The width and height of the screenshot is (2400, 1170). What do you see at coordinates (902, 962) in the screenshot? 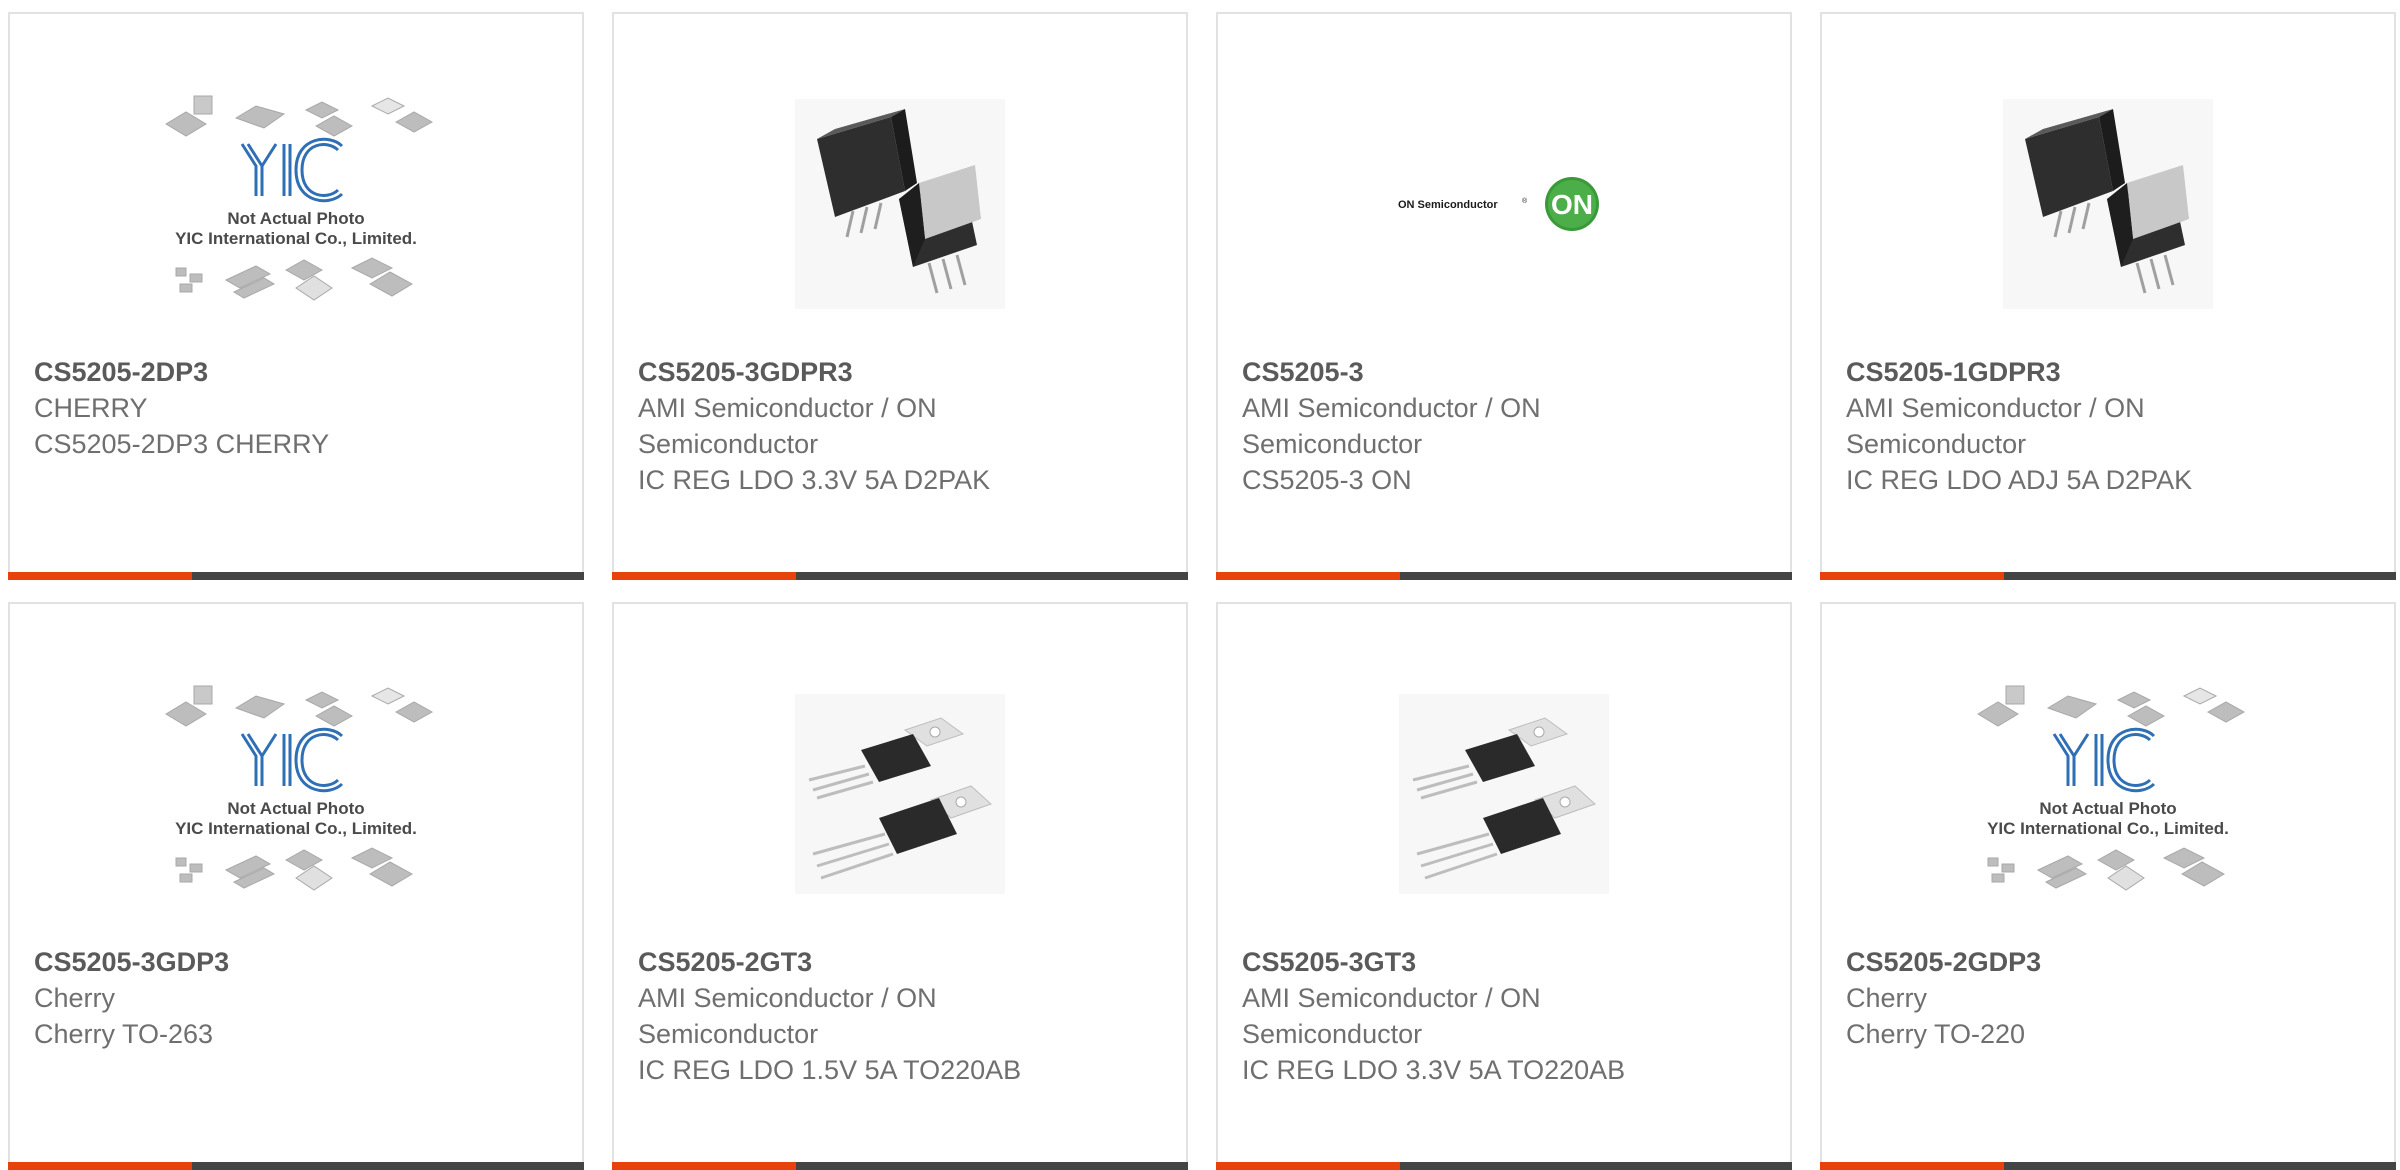
I see `part-number-link: CS5205-2GT3` at bounding box center [902, 962].